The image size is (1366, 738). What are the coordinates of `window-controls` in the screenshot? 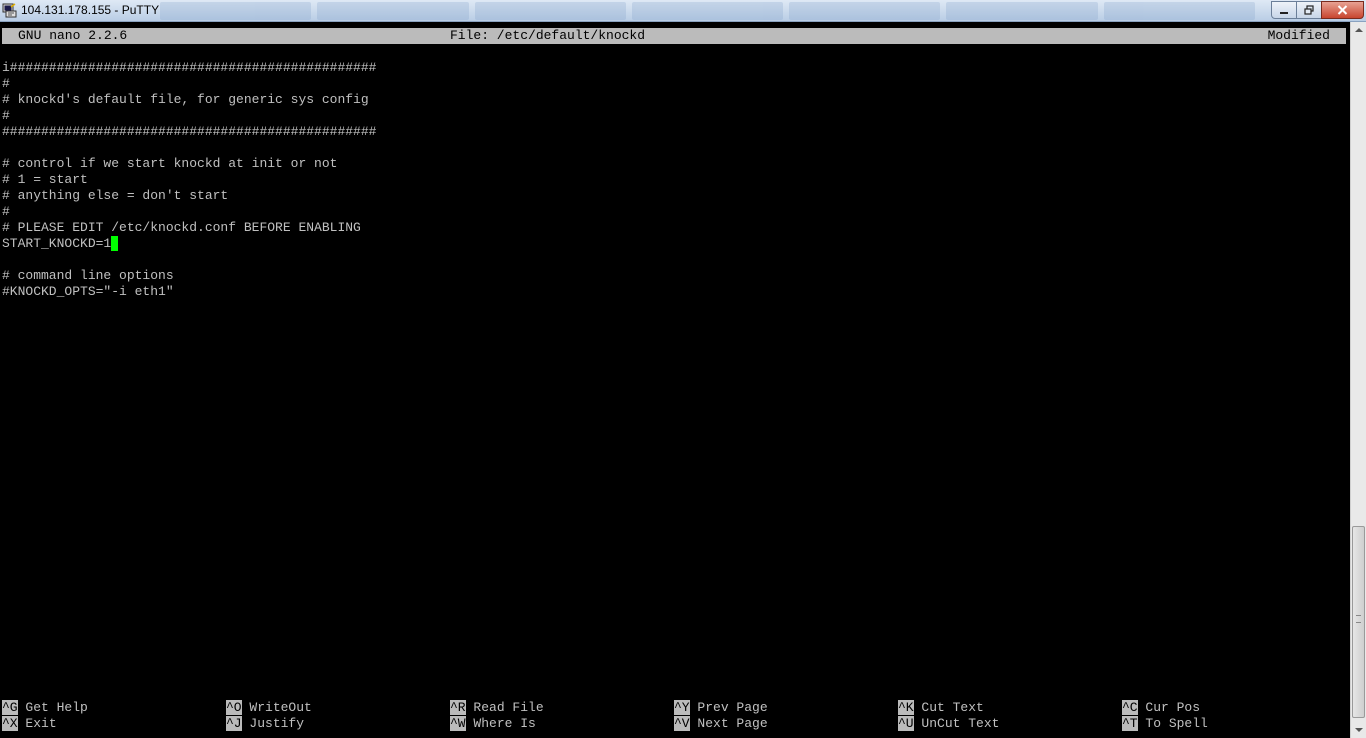 It's located at (1317, 10).